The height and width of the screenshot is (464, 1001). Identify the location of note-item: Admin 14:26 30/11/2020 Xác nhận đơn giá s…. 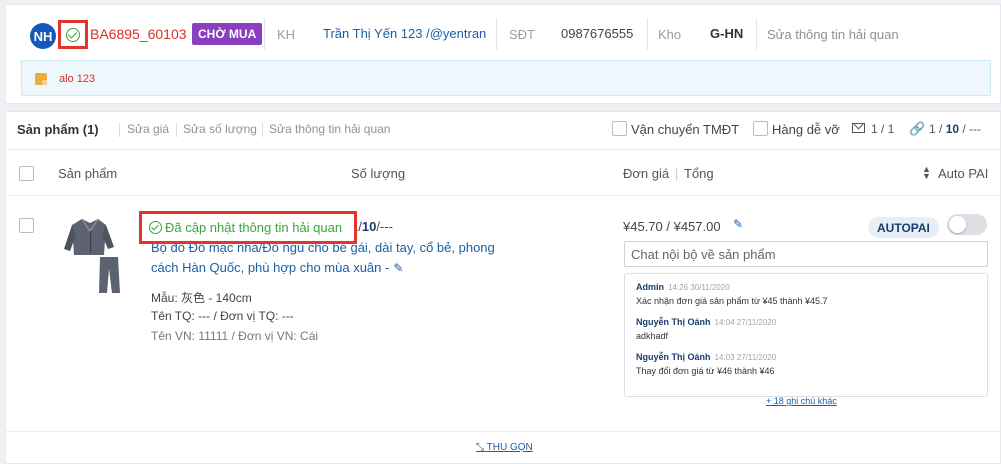
(732, 294).